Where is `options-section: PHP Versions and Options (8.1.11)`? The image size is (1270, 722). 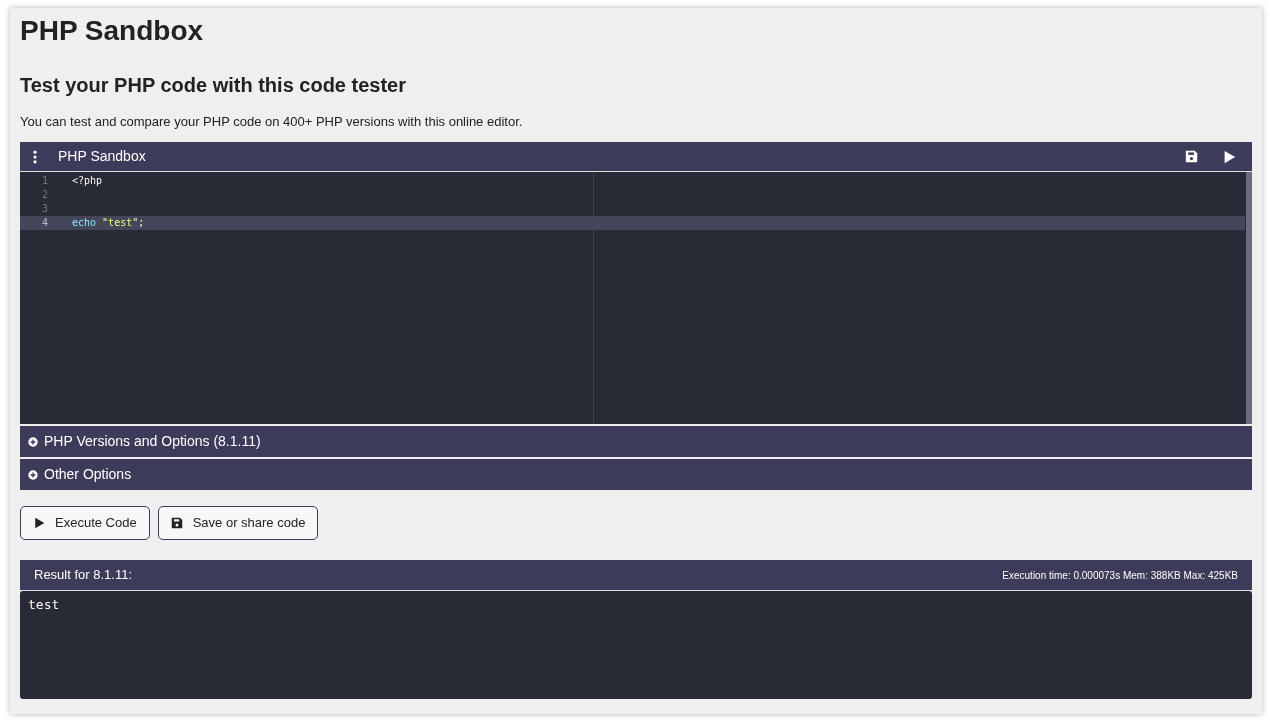 options-section: PHP Versions and Options (8.1.11) is located at coordinates (636, 441).